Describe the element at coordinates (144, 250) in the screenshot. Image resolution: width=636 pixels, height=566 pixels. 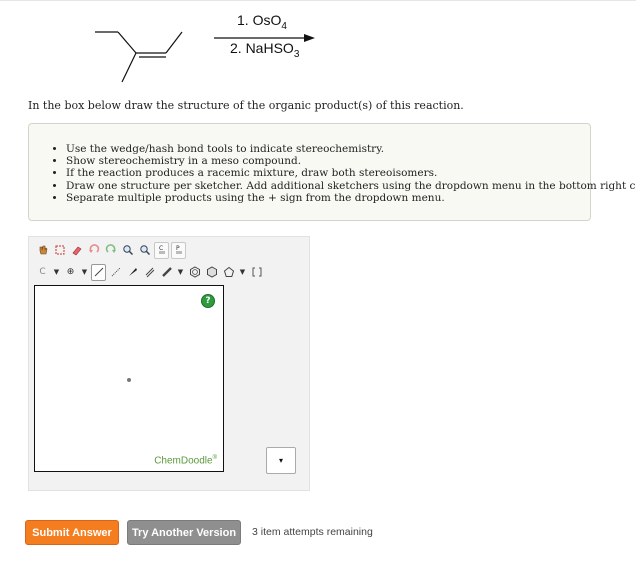
I see `zoom-out-icon` at that location.